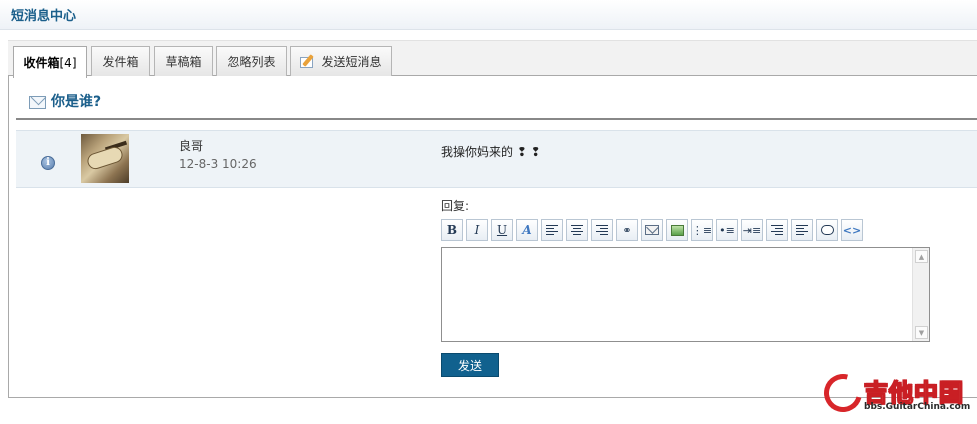  Describe the element at coordinates (917, 407) in the screenshot. I see `watermark-url: bbs.GuitarChina.com` at that location.